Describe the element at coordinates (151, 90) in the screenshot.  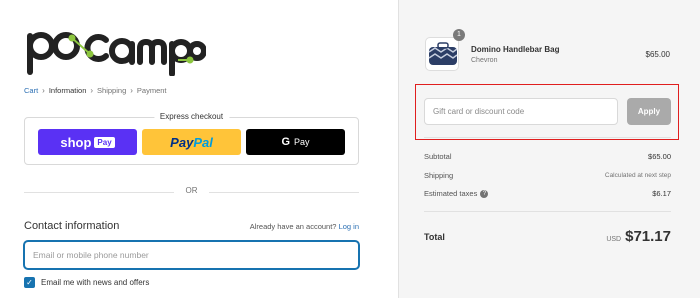
I see `breadcrumb-payment: Payment` at that location.